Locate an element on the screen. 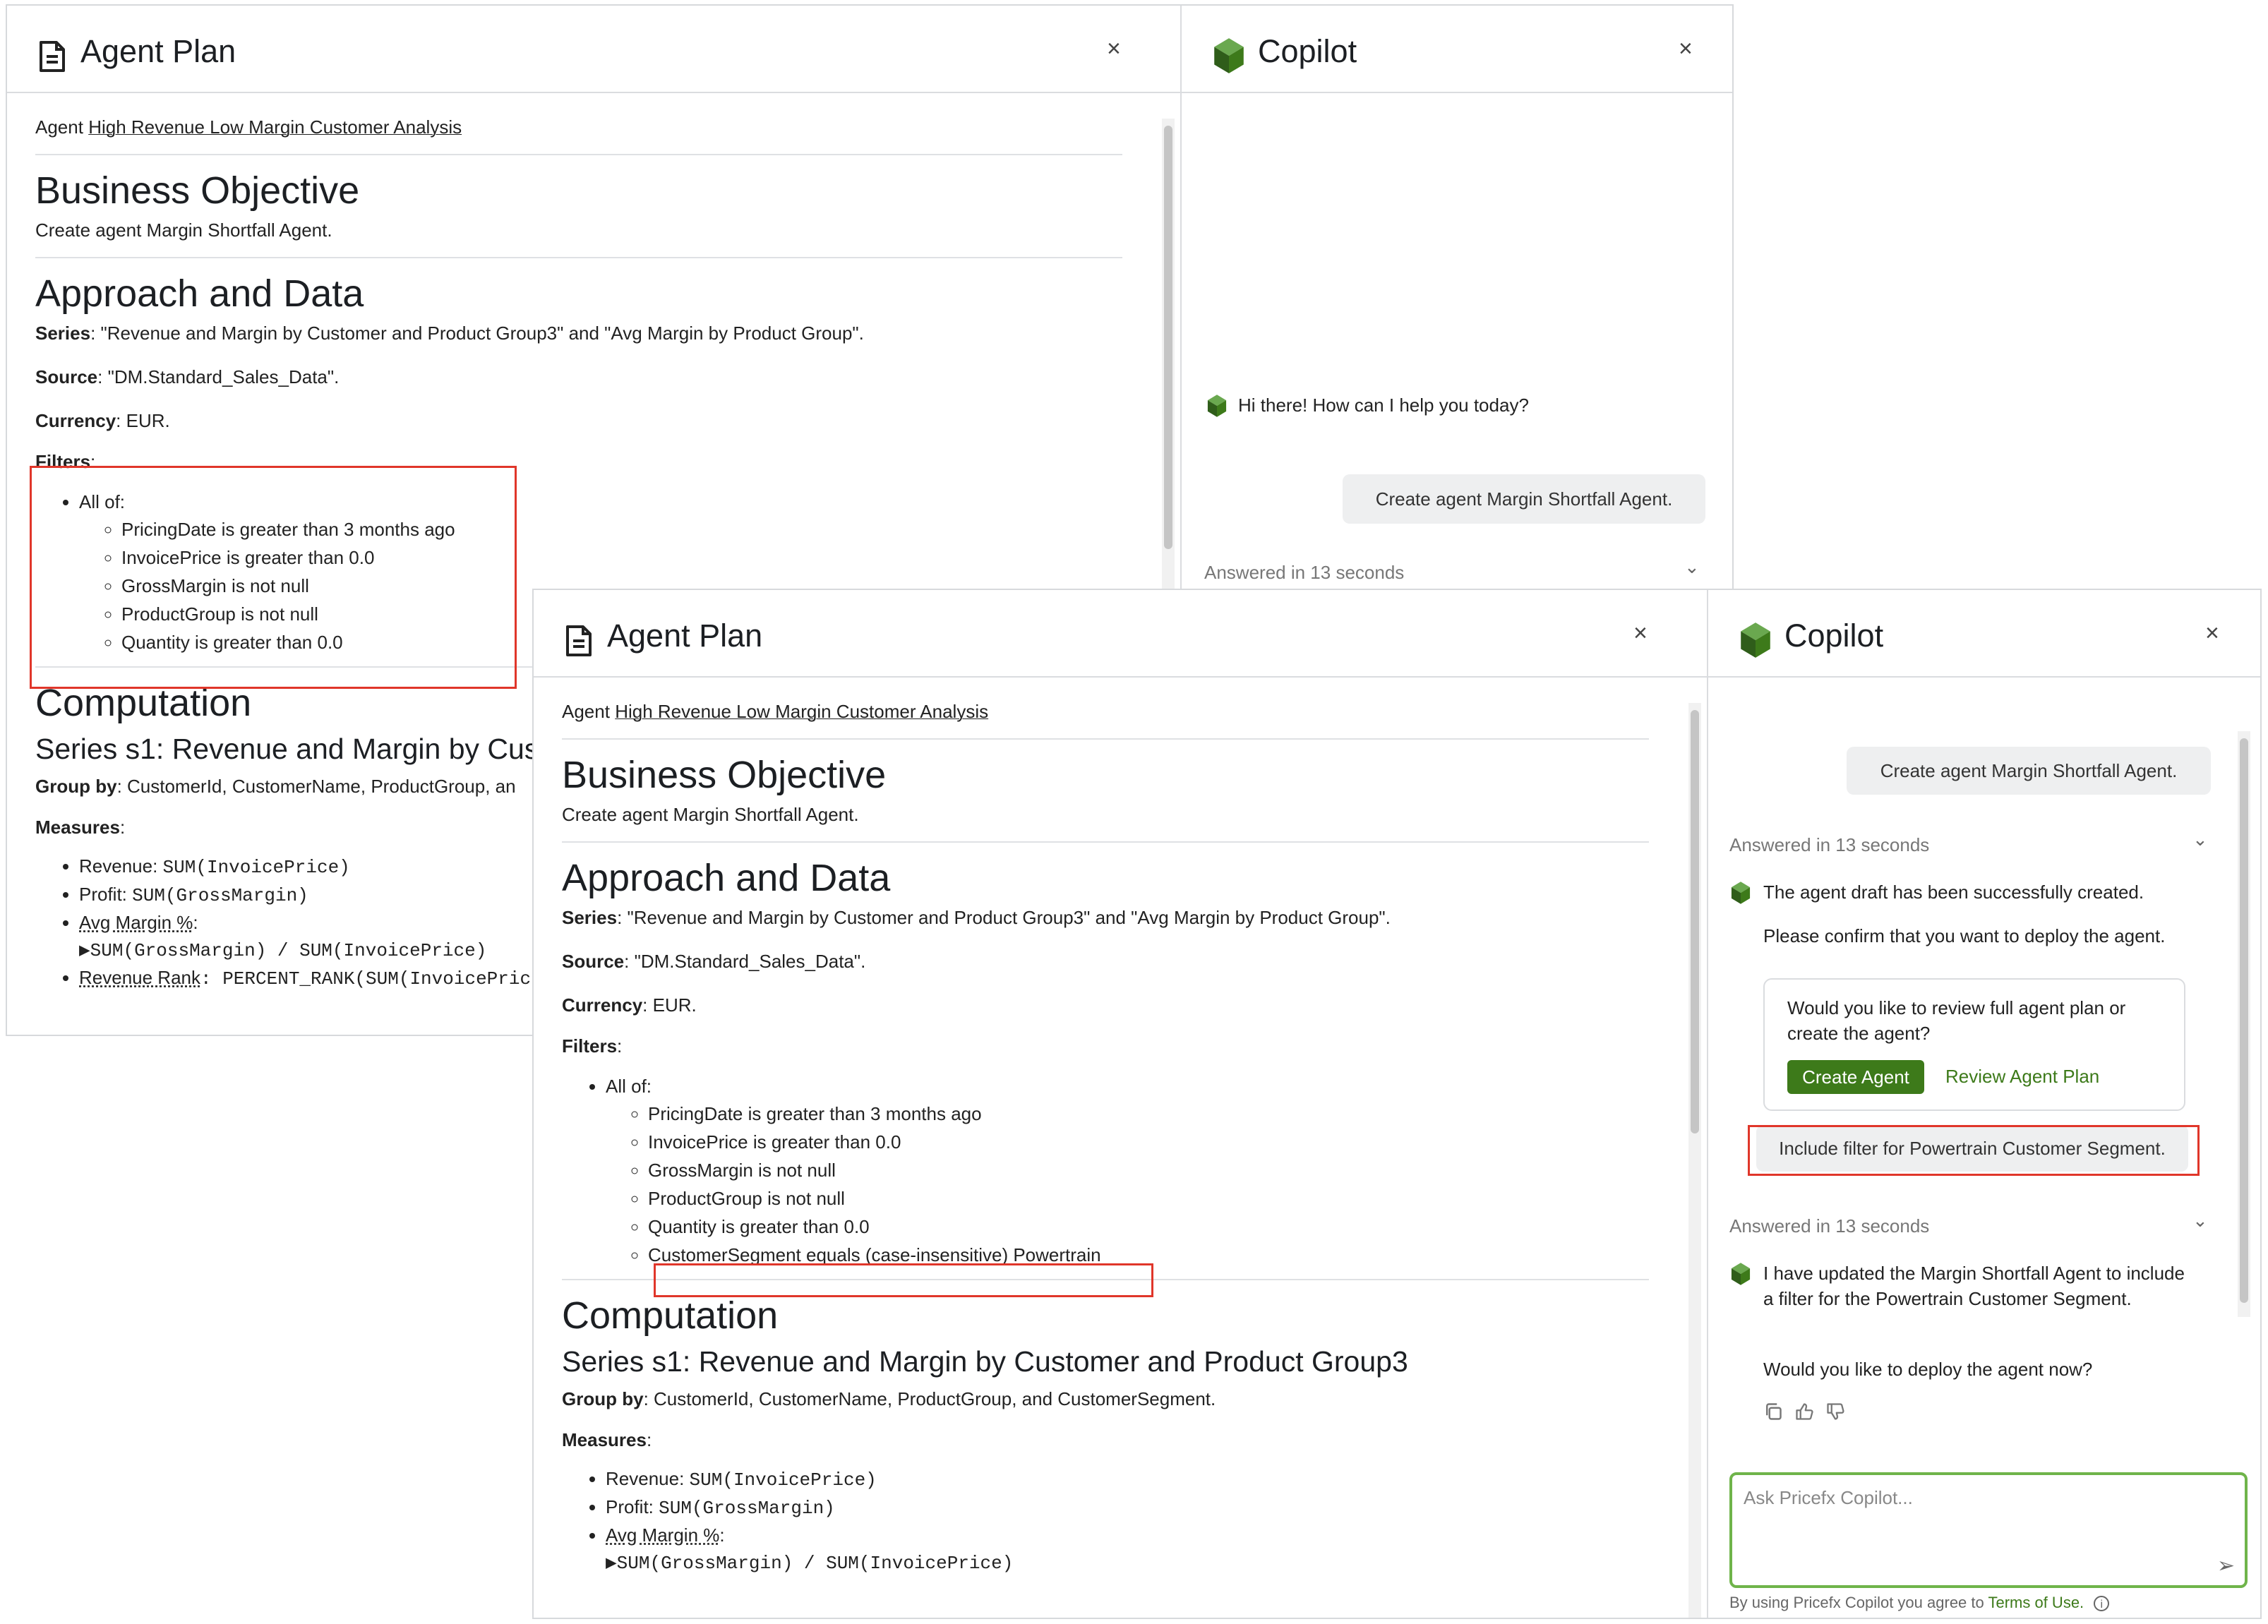 This screenshot has height=1624, width=2268. filter-item: ProductGroup is not null is located at coordinates (1156, 1198).